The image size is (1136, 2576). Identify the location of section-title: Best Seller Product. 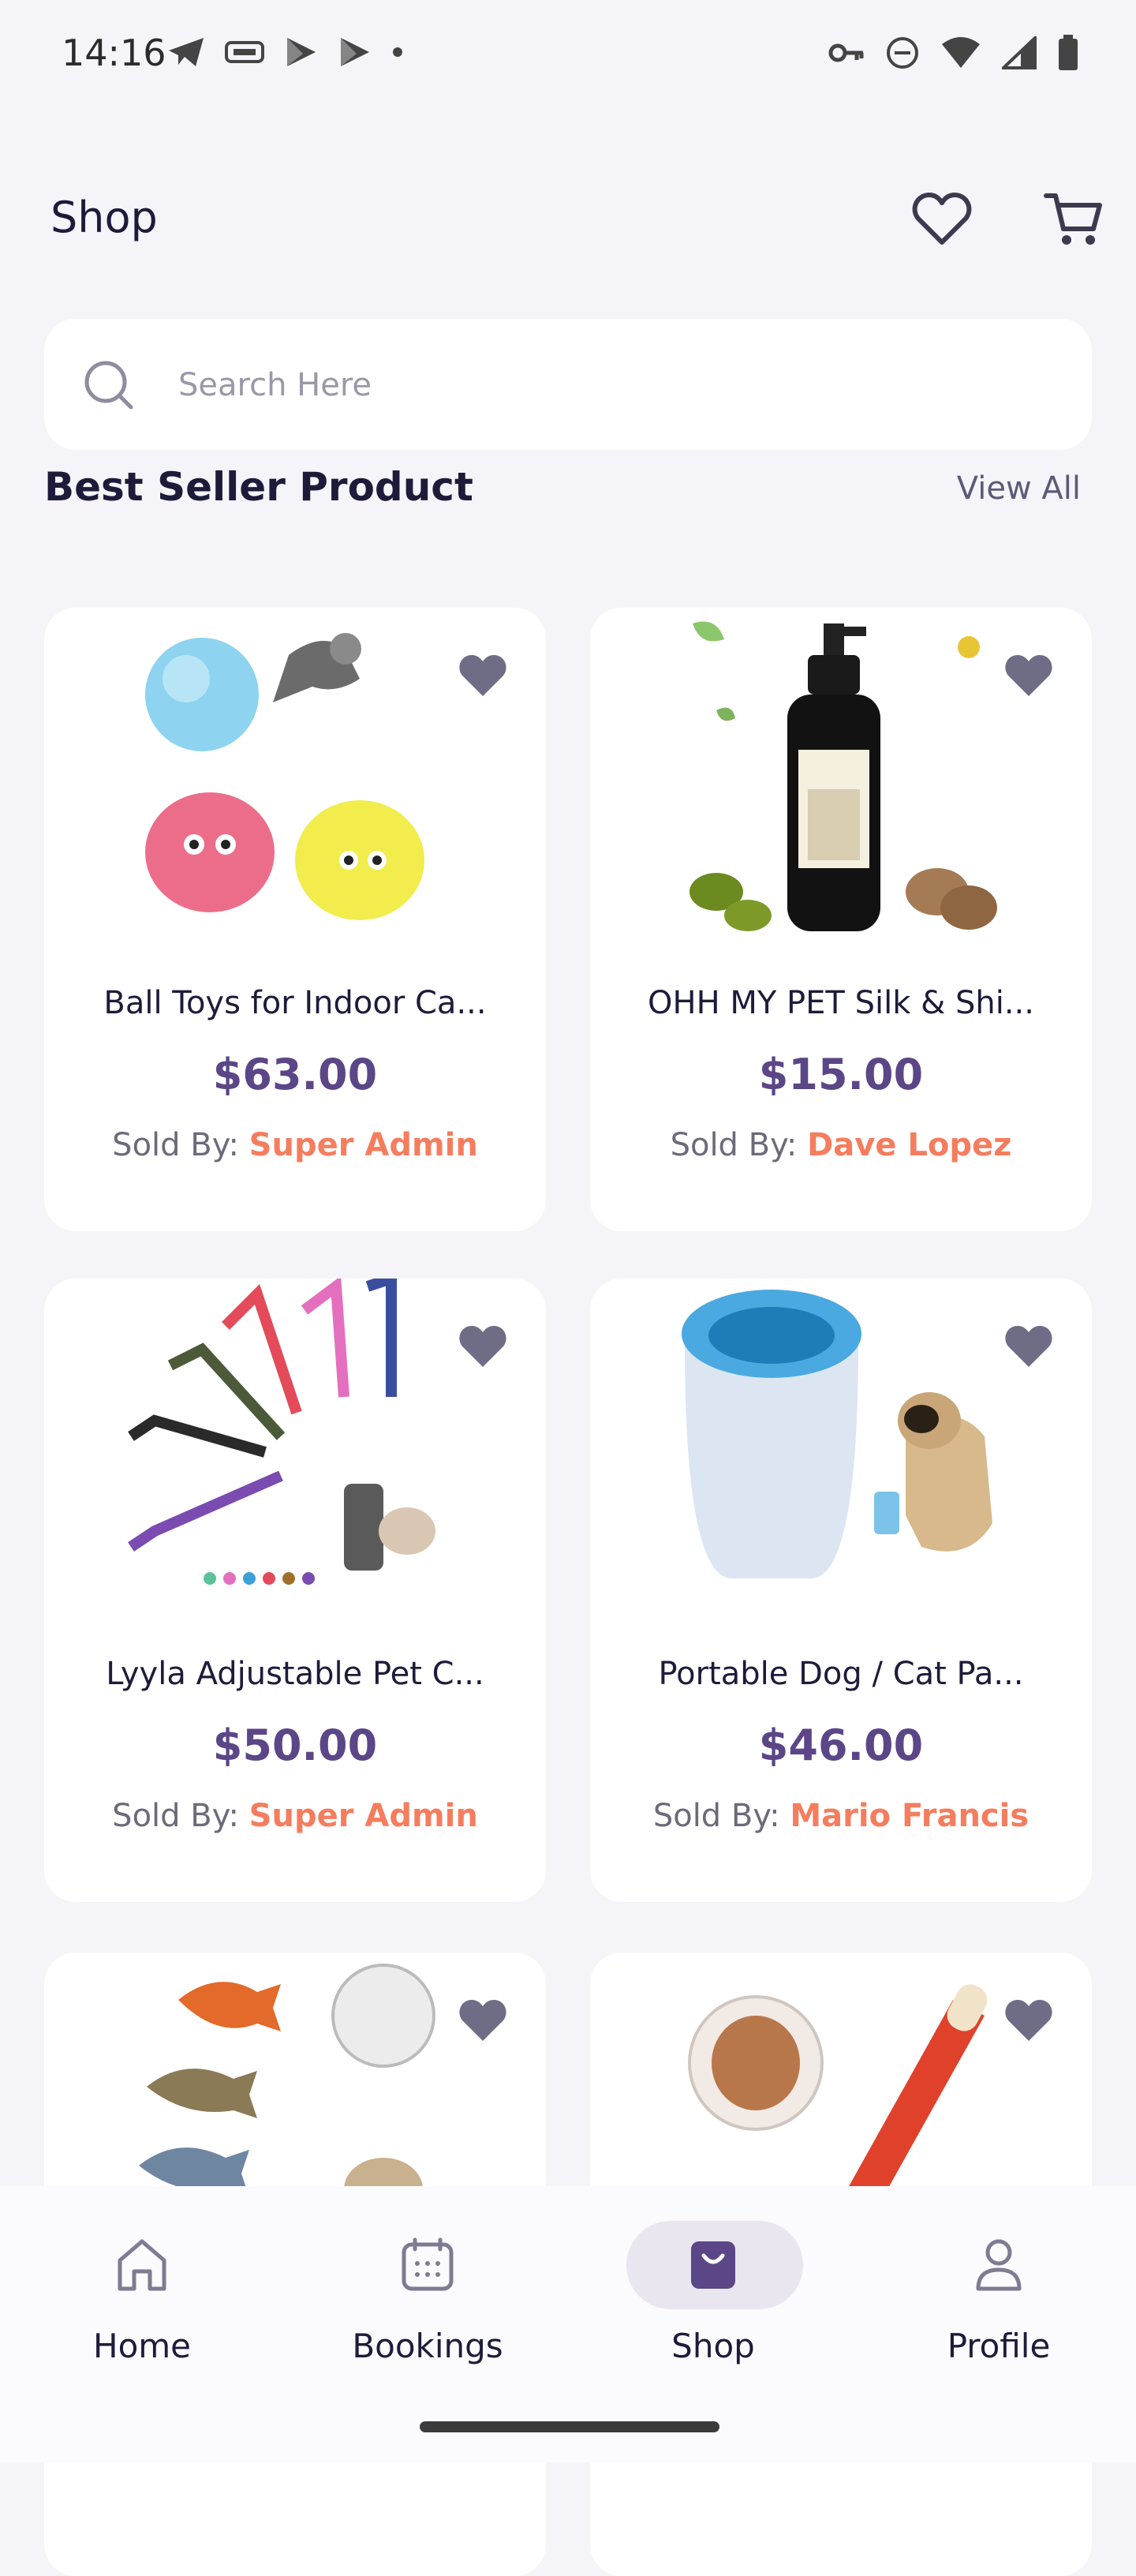
(259, 487).